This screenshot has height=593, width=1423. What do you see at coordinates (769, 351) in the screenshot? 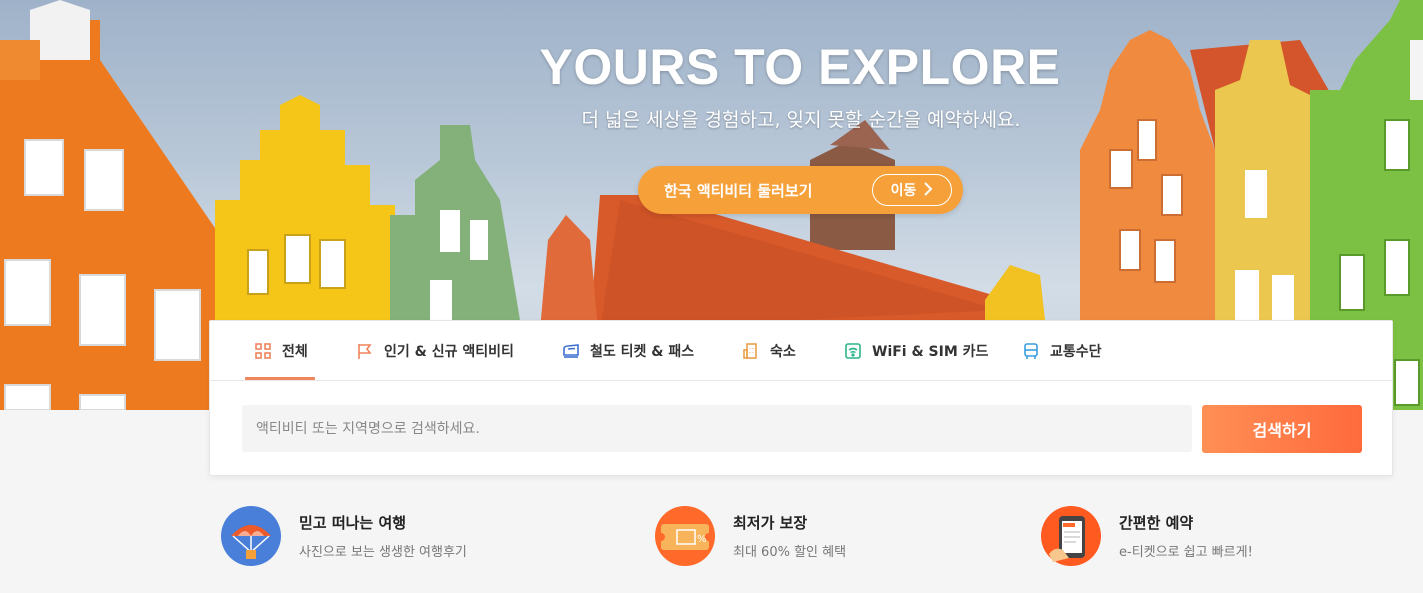
I see `tab-accommodation: 숙소` at bounding box center [769, 351].